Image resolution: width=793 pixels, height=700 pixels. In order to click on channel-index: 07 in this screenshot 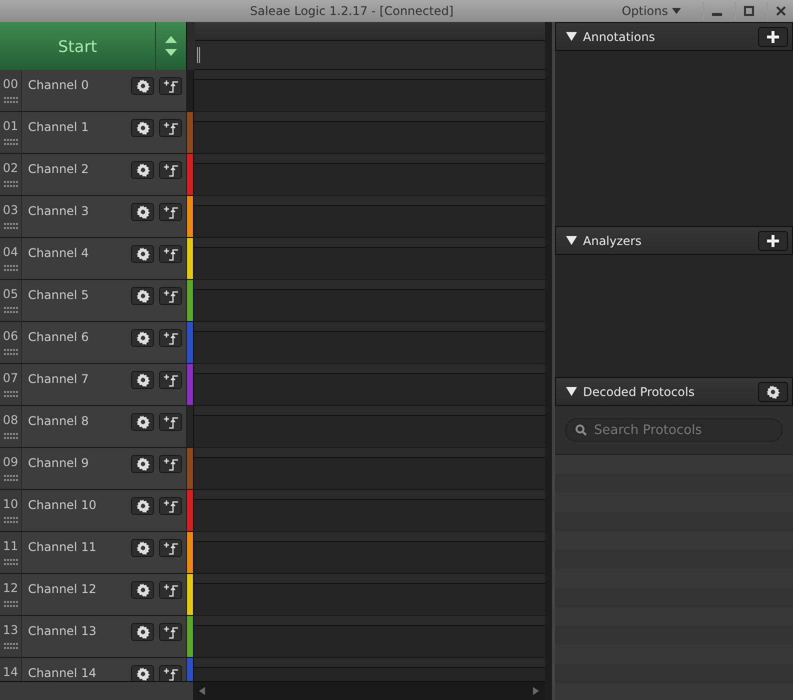, I will do `click(10, 378)`.